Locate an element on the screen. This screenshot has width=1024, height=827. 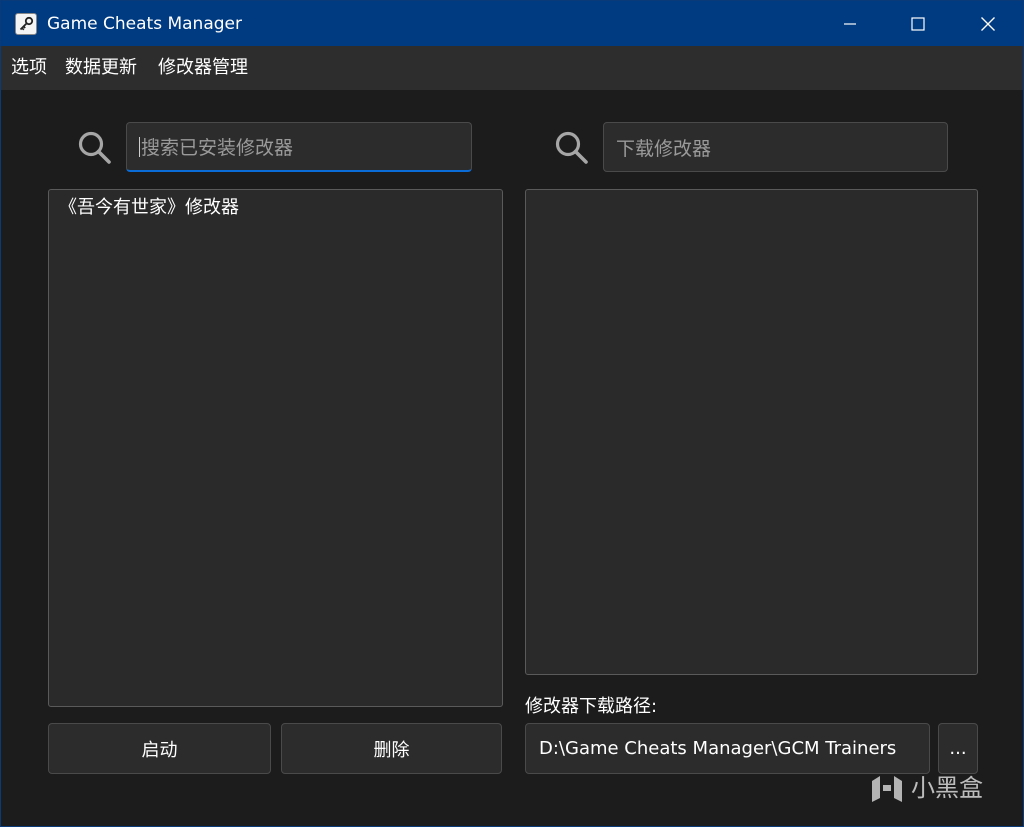
installed-search-input: 搜索已安装修改器 is located at coordinates (299, 147).